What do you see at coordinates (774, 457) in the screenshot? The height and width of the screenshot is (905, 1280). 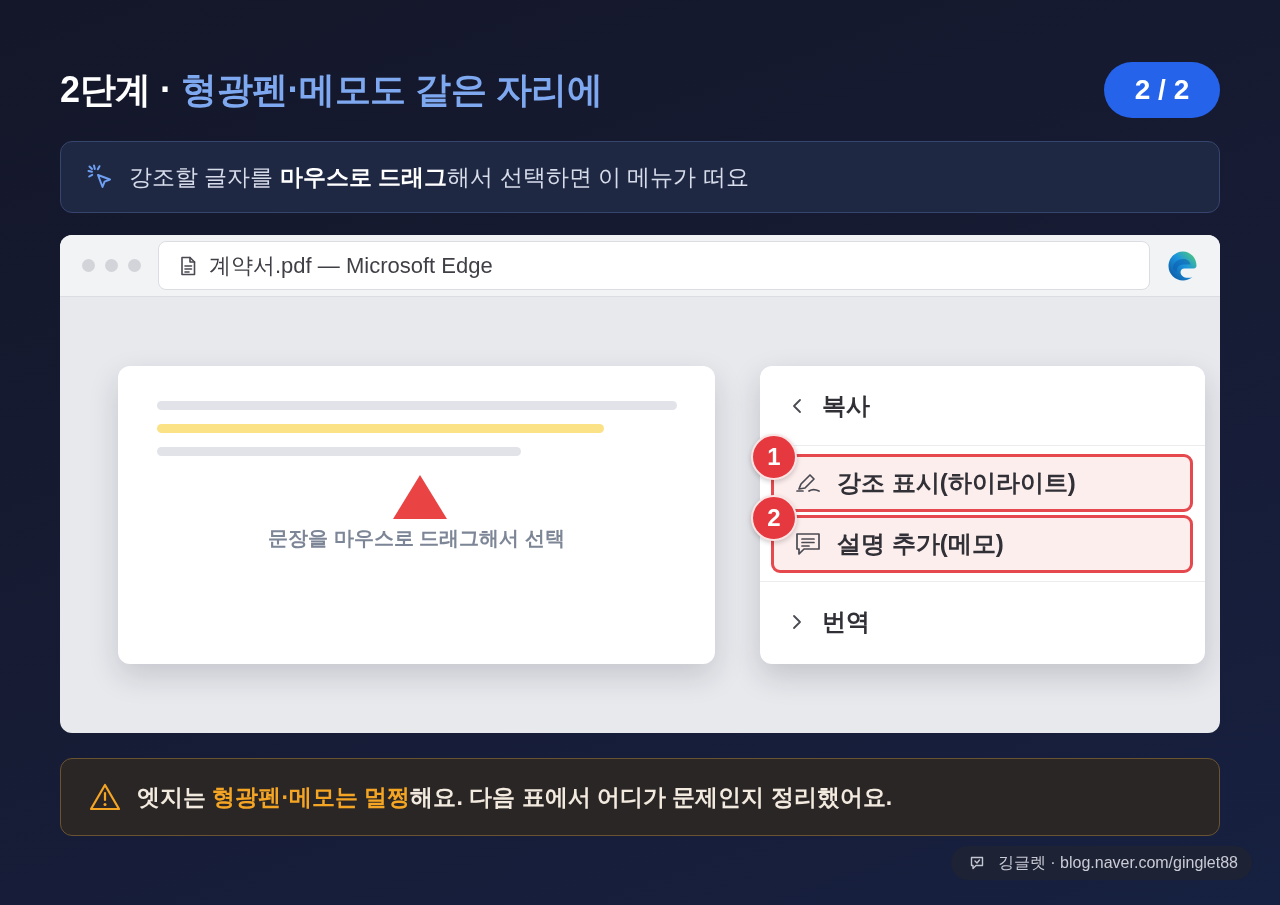 I see `number-marker: 1` at bounding box center [774, 457].